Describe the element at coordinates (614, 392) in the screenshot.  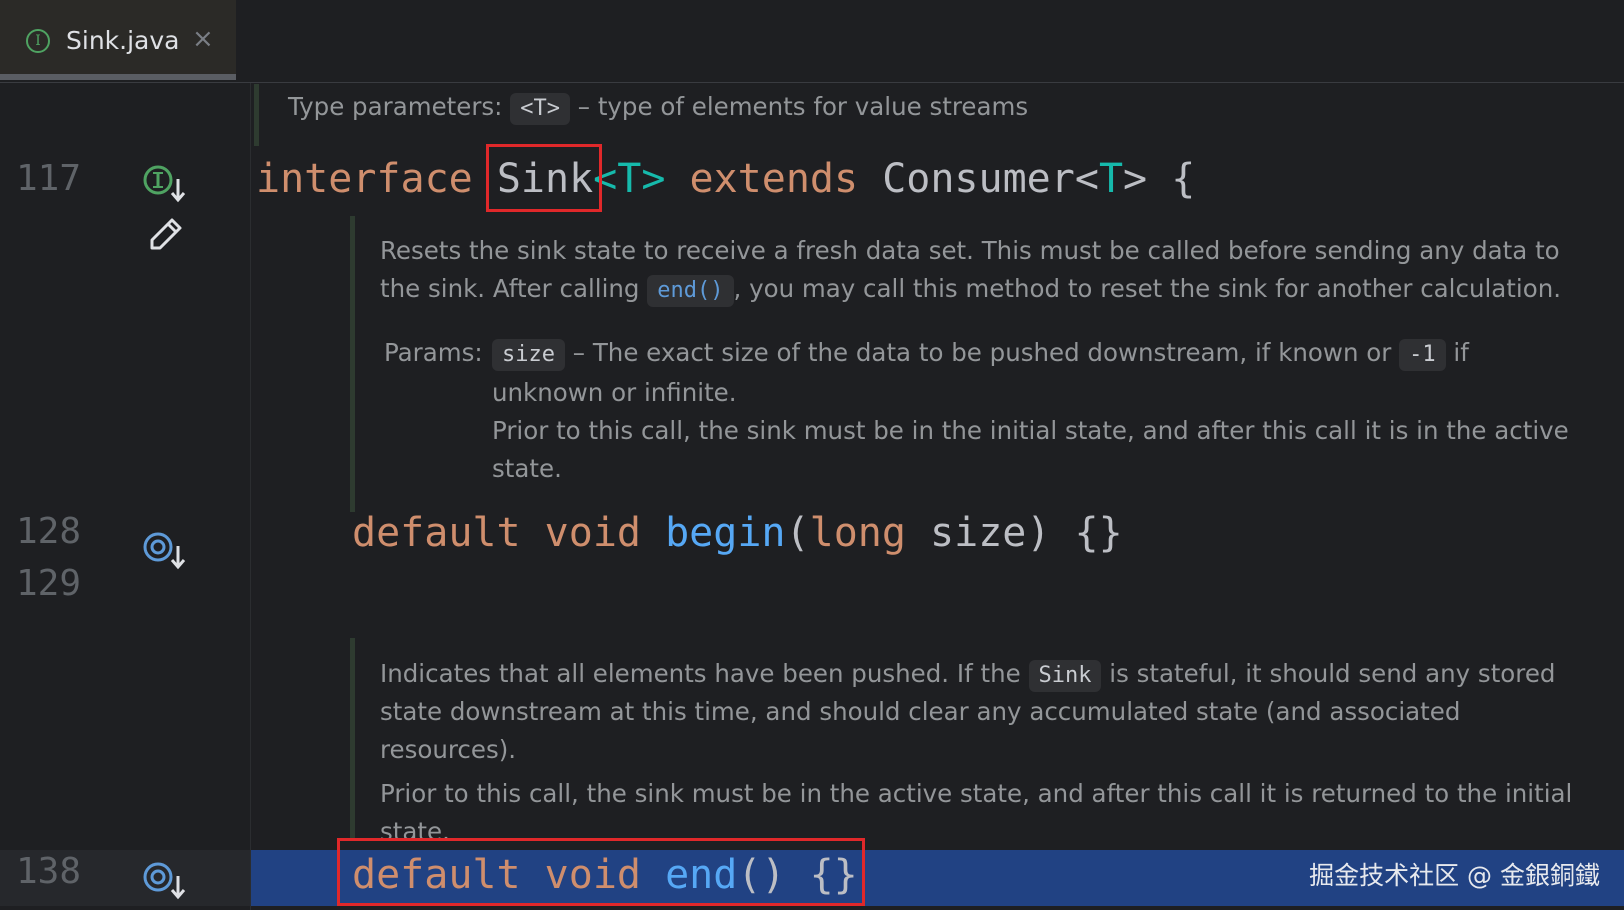
I see `doc-text: unknown or infinite.` at that location.